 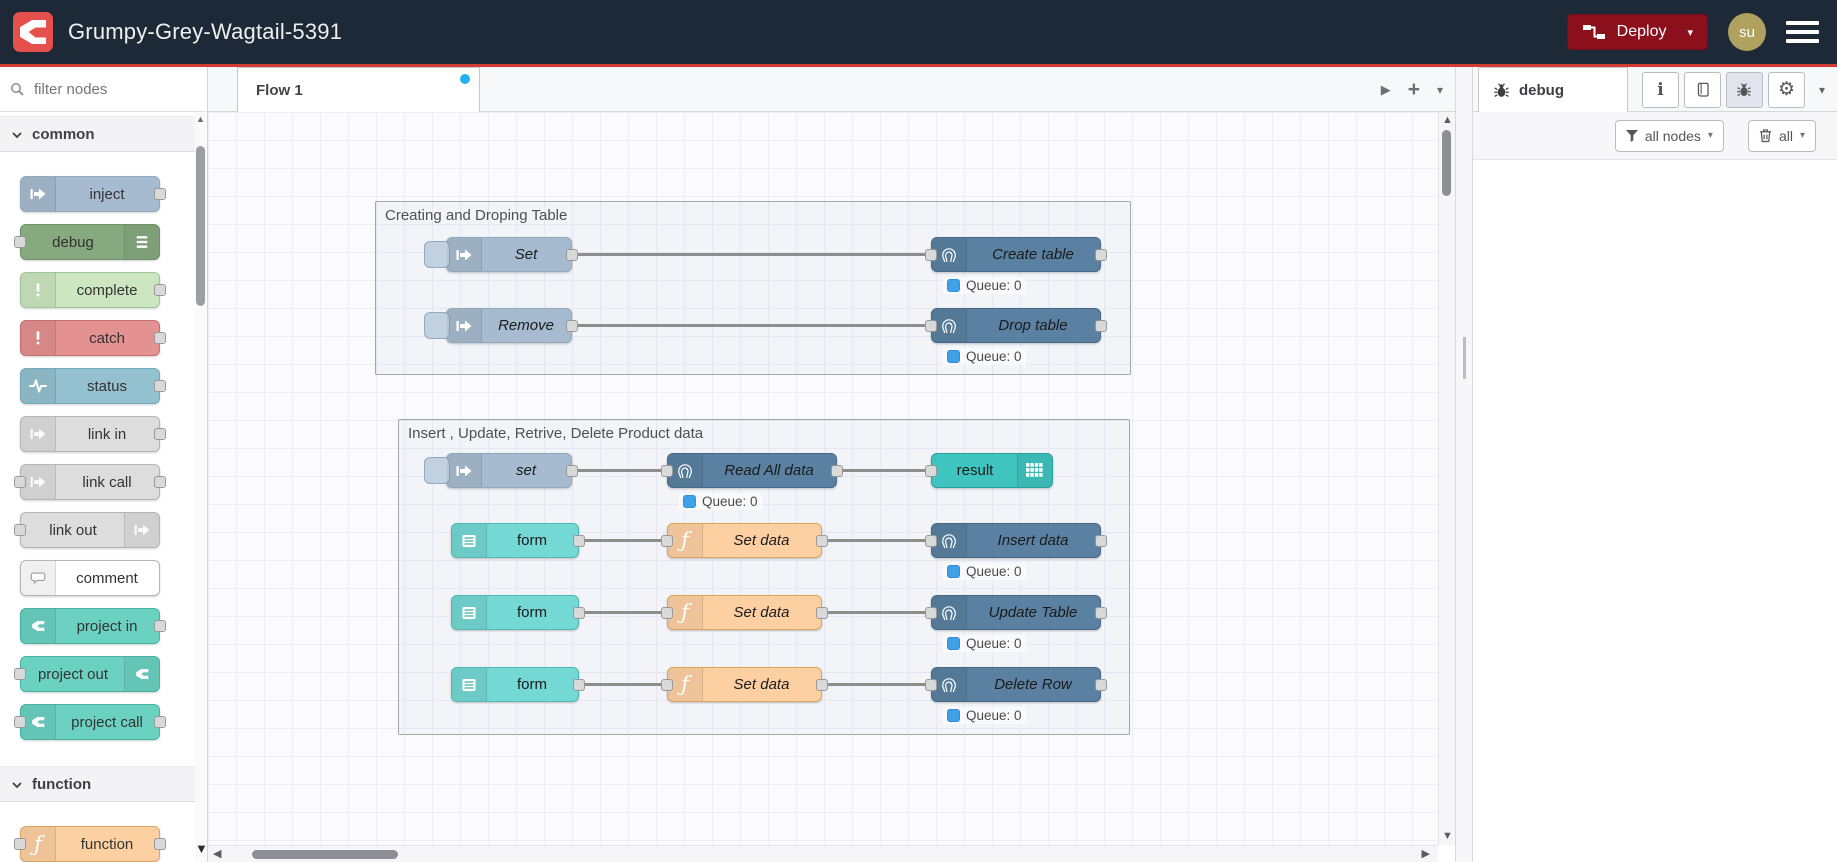 I want to click on tab-scroll-right-icon: ▶, so click(x=1386, y=90).